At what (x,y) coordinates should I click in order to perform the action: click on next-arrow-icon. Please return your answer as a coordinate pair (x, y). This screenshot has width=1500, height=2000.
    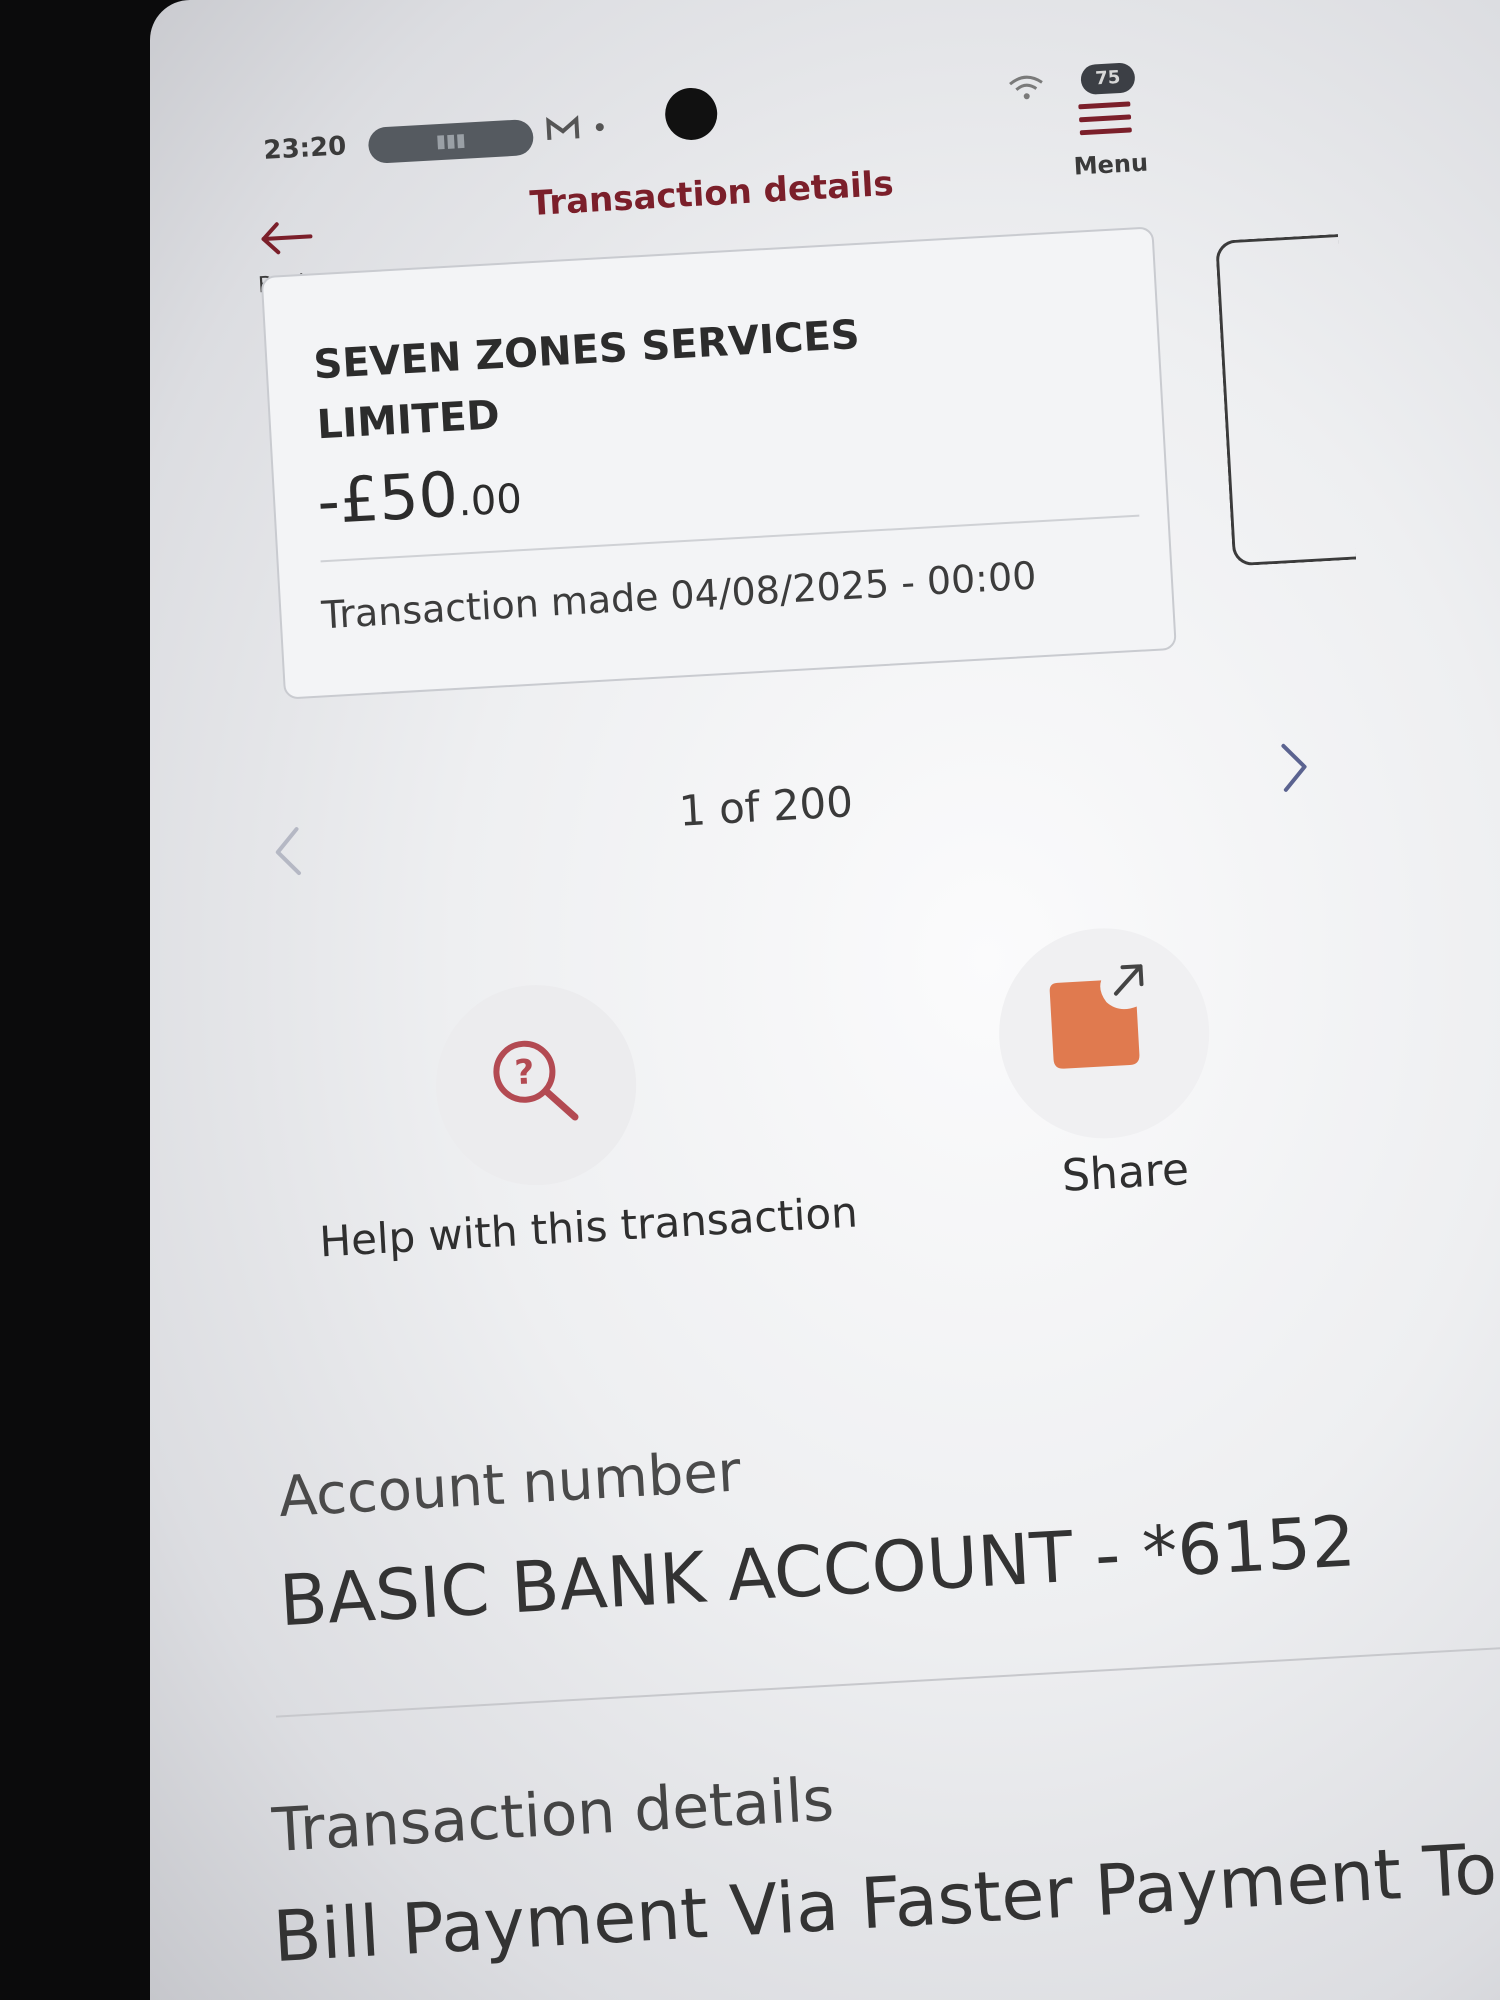
    Looking at the image, I should click on (1294, 767).